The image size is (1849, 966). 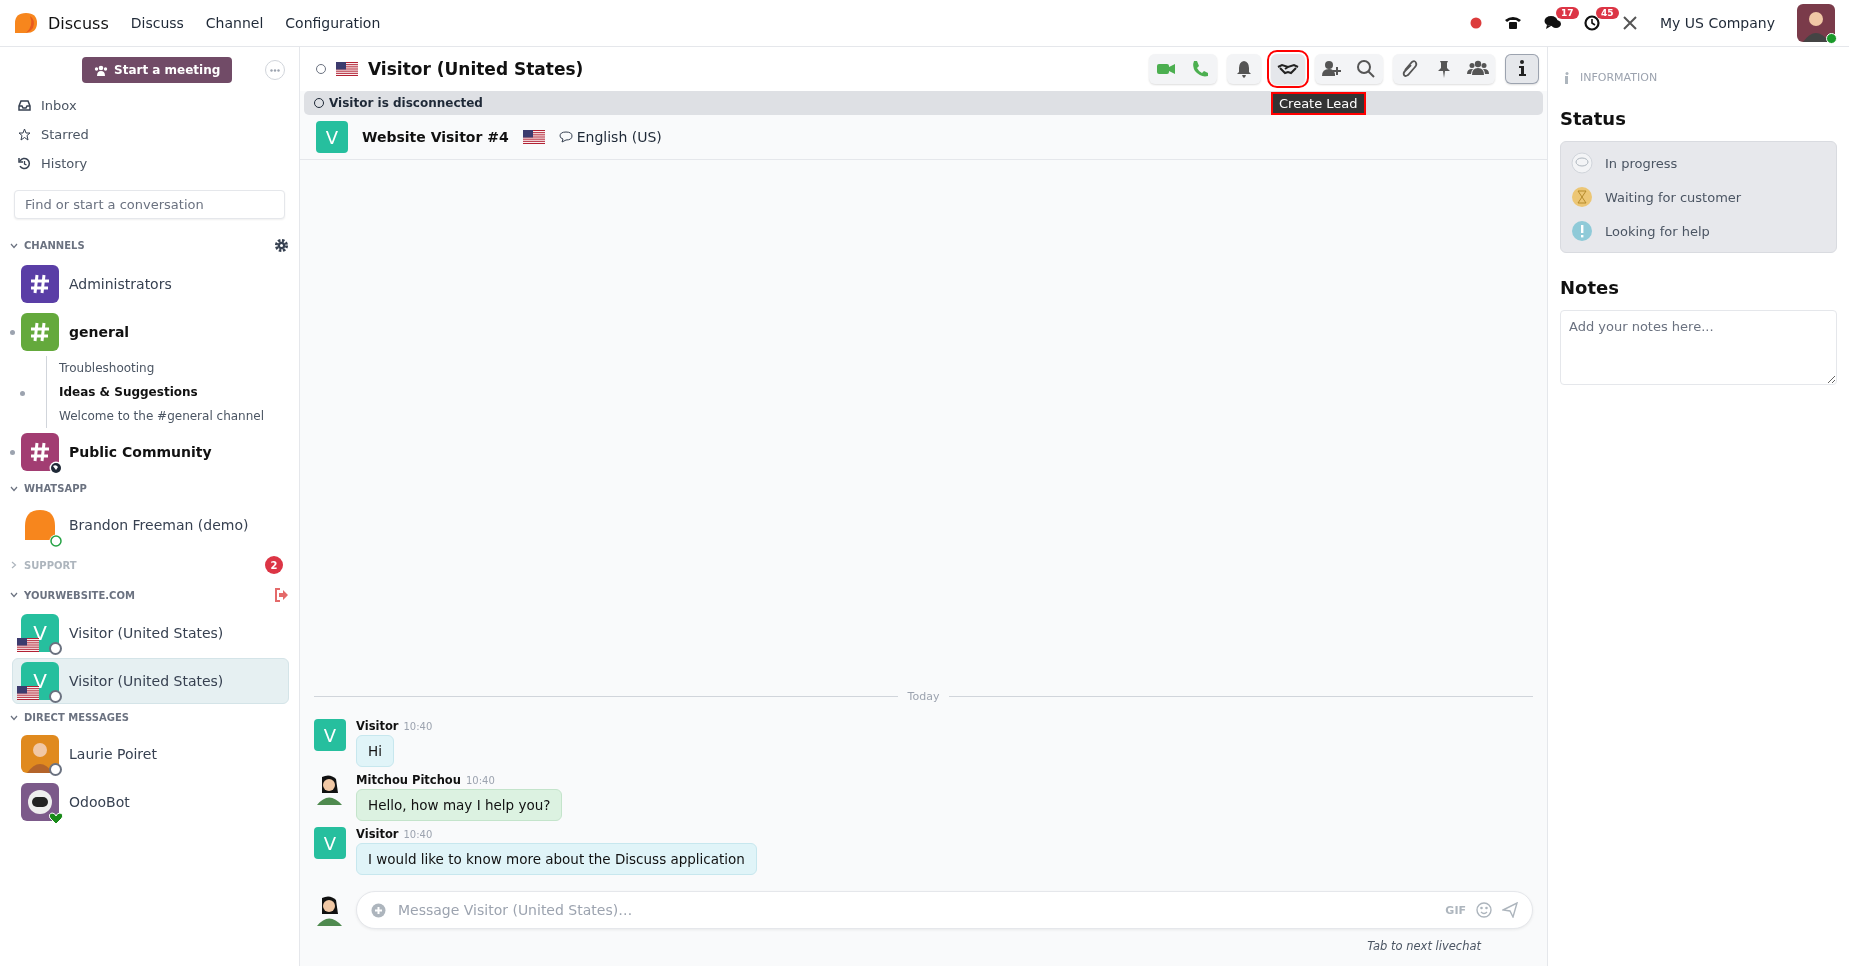 I want to click on conversation-item: Brandon Freeman (demo), so click(x=150, y=525).